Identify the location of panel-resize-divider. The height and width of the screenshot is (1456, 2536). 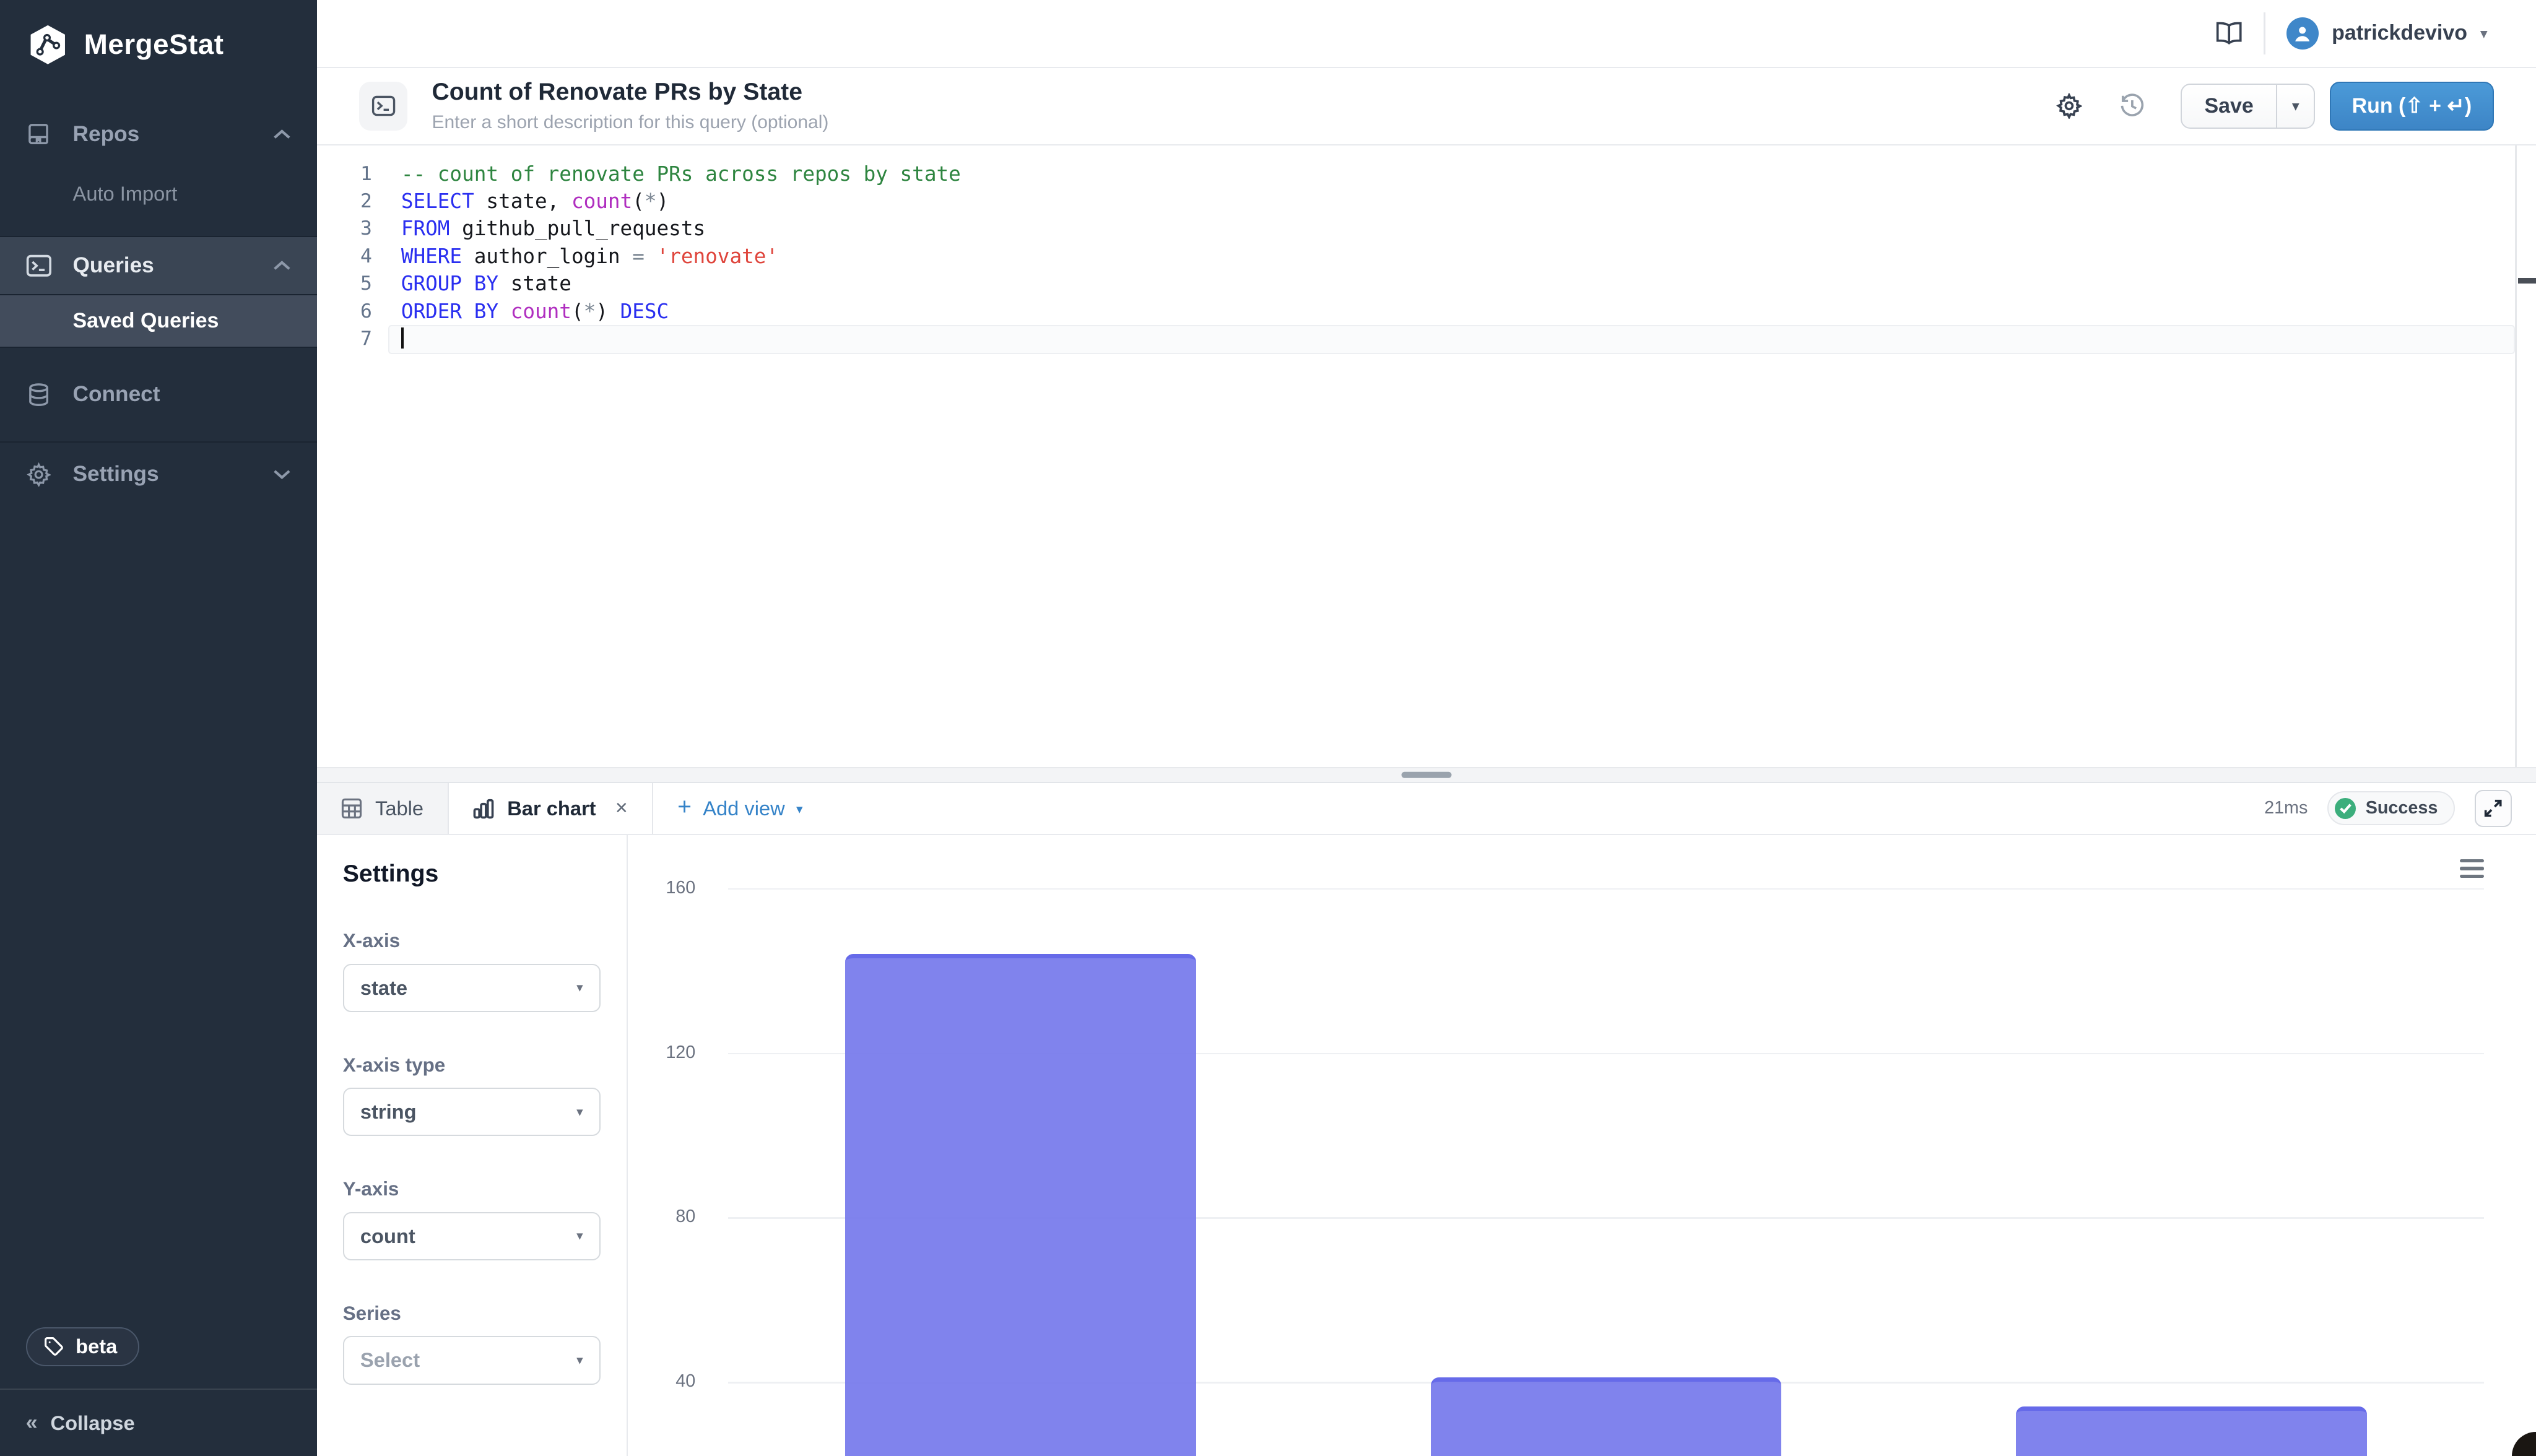
(1426, 775).